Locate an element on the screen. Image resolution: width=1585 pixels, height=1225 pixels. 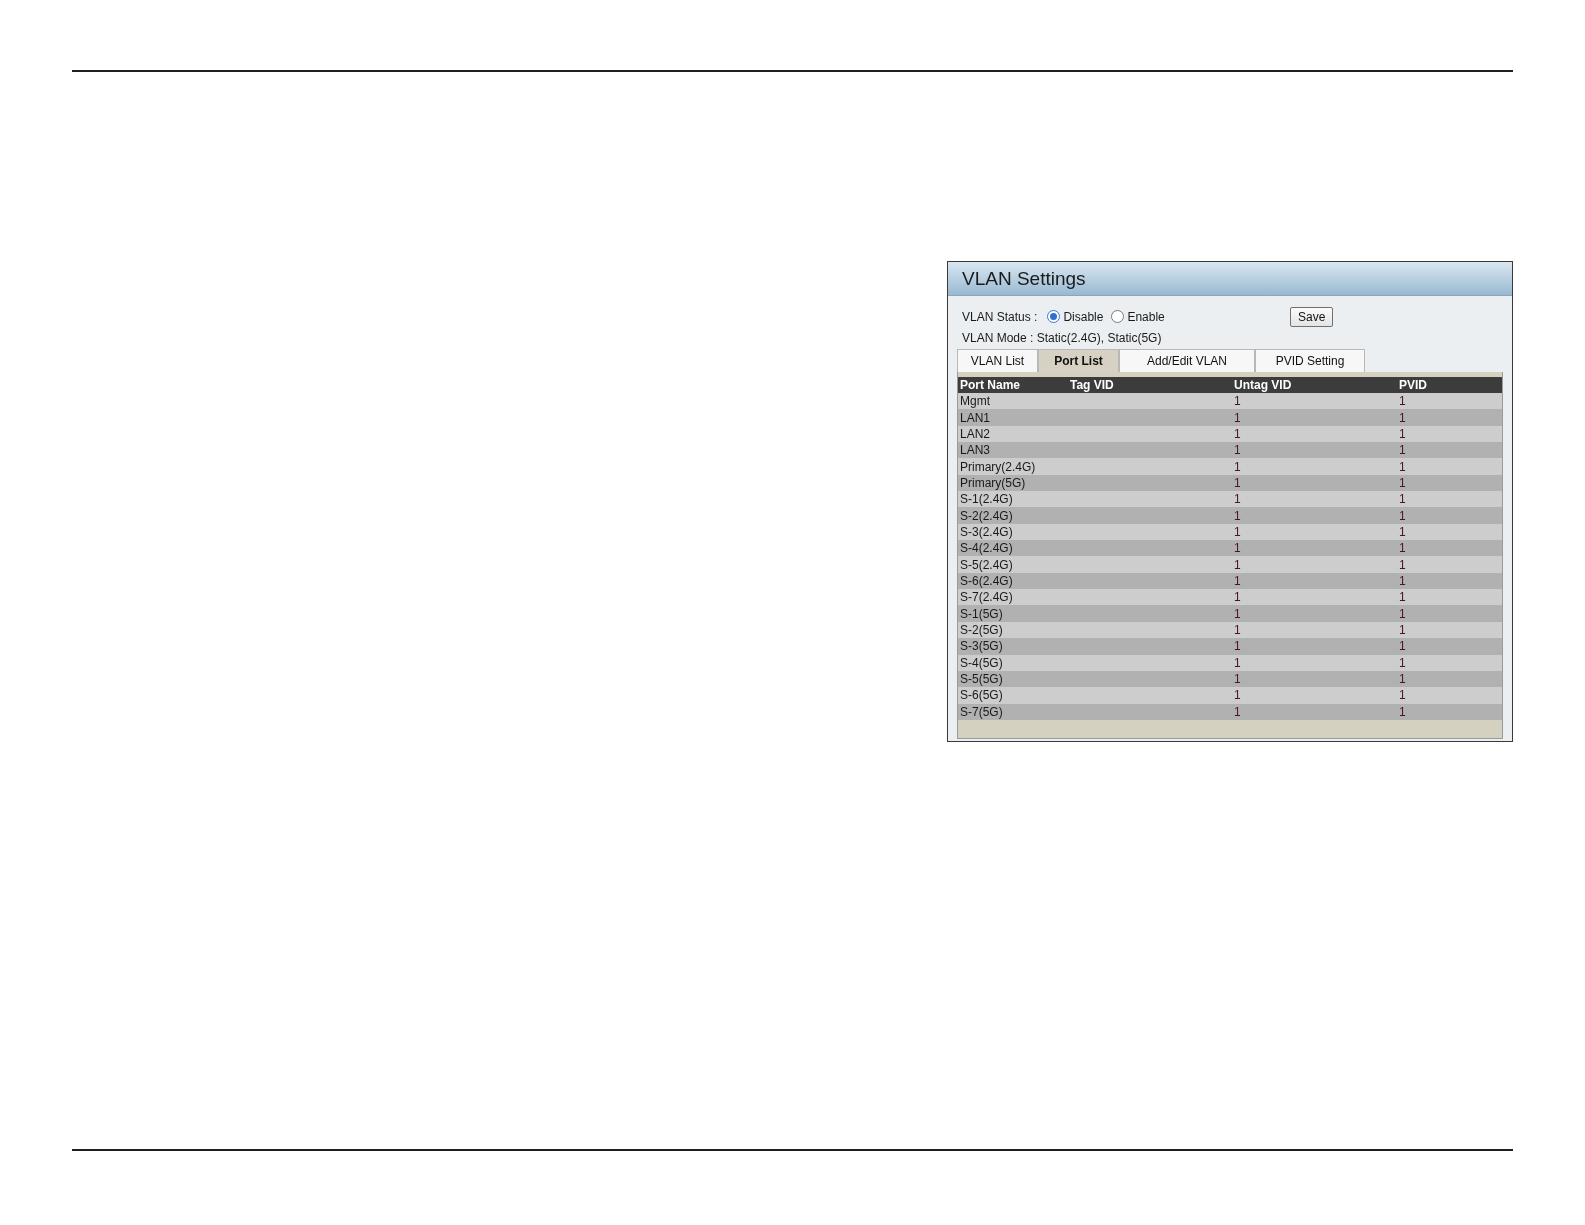
vlan-status-label: VLAN Status : is located at coordinates (1000, 317).